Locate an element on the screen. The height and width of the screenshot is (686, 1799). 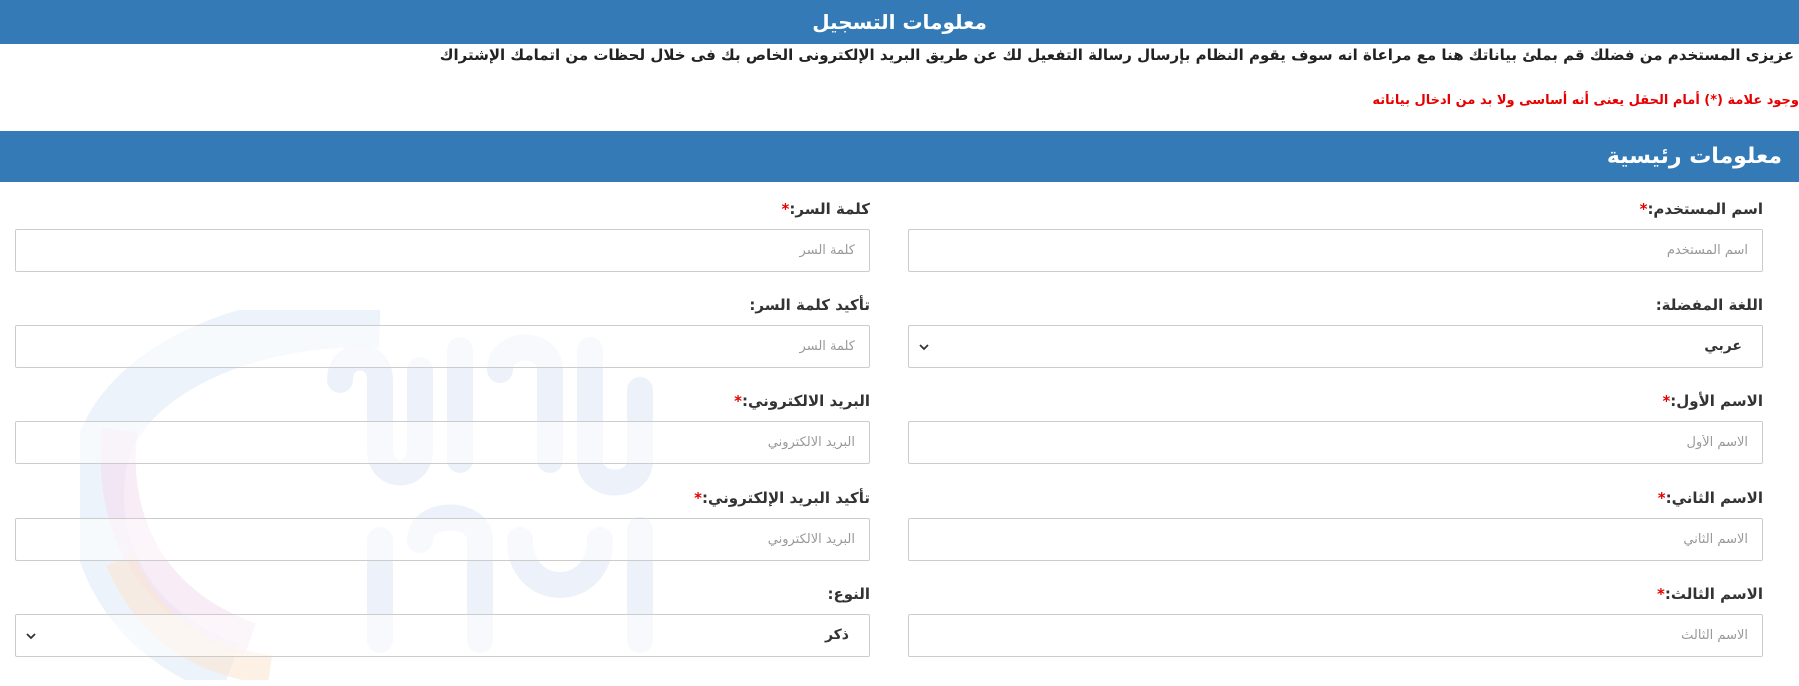
username-field-group: اسم المستخدم:* is located at coordinates (1335, 234).